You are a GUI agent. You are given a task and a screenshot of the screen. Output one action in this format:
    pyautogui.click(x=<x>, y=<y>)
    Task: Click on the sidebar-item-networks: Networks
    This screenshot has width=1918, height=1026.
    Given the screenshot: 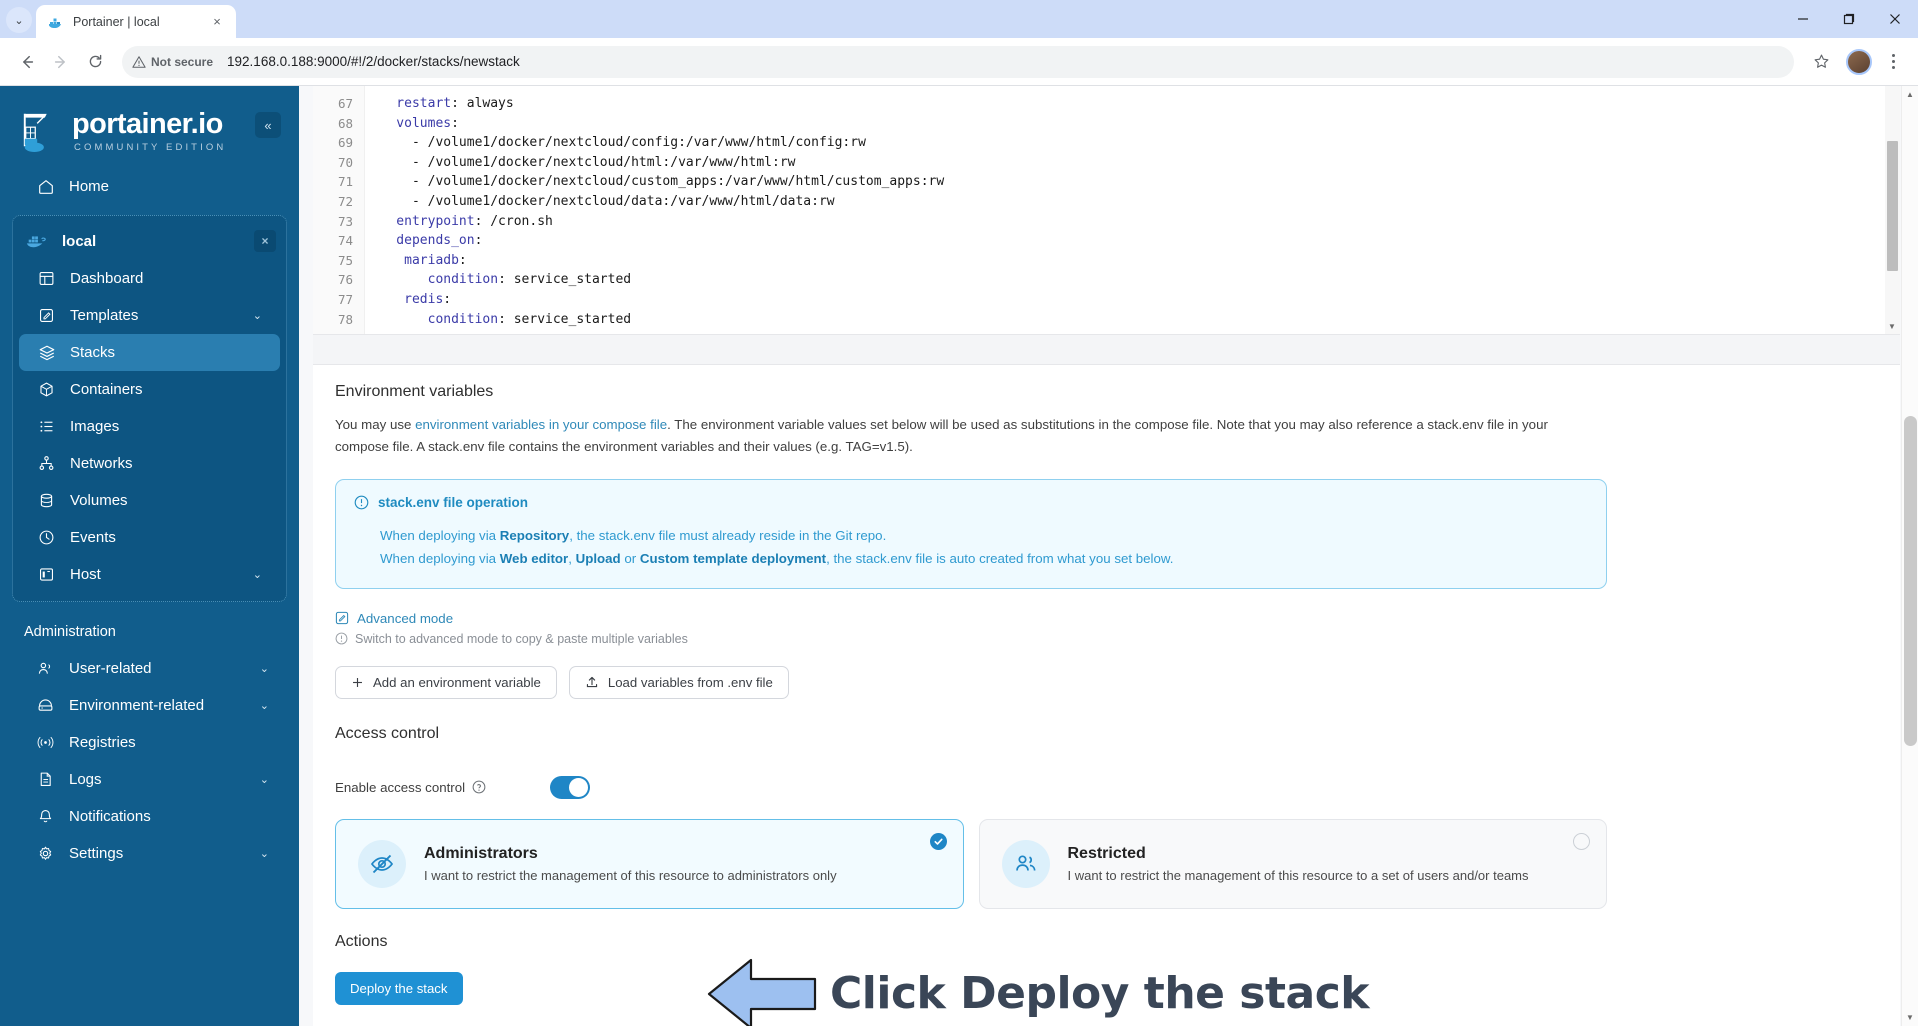 What is the action you would take?
    pyautogui.click(x=149, y=463)
    